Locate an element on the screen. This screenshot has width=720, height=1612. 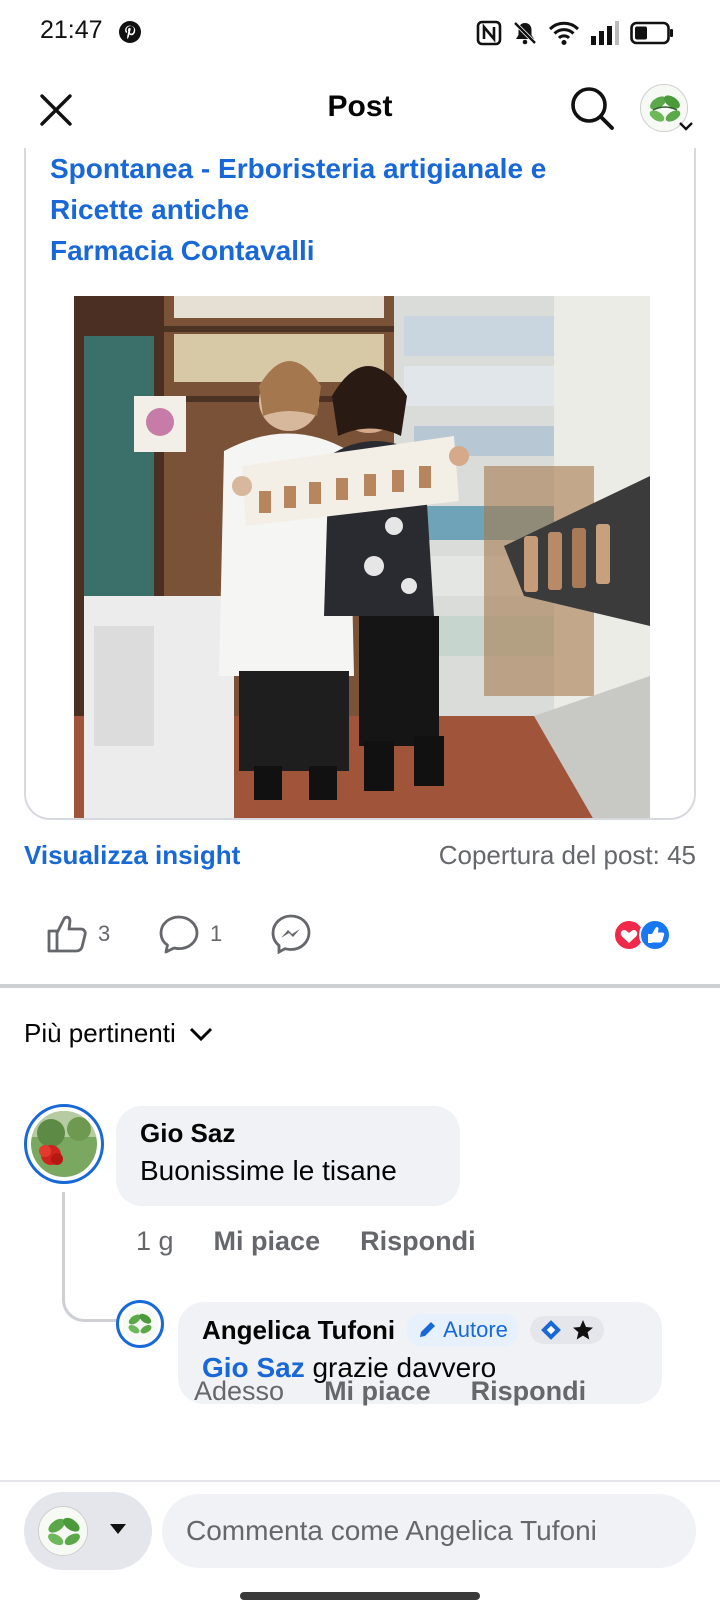
like-reply-button: Mi piace is located at coordinates (377, 1391).